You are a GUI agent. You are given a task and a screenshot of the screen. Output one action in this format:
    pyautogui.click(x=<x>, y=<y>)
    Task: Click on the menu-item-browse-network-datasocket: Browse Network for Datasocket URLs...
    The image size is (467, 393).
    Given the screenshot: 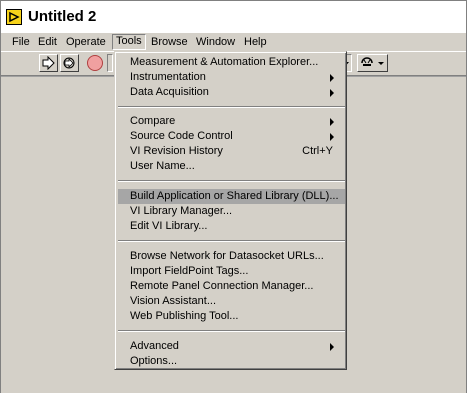 What is the action you would take?
    pyautogui.click(x=231, y=256)
    